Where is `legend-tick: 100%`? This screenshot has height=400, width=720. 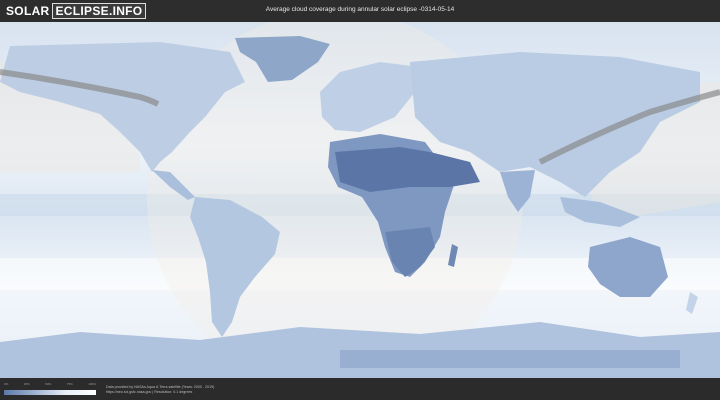 legend-tick: 100% is located at coordinates (92, 384).